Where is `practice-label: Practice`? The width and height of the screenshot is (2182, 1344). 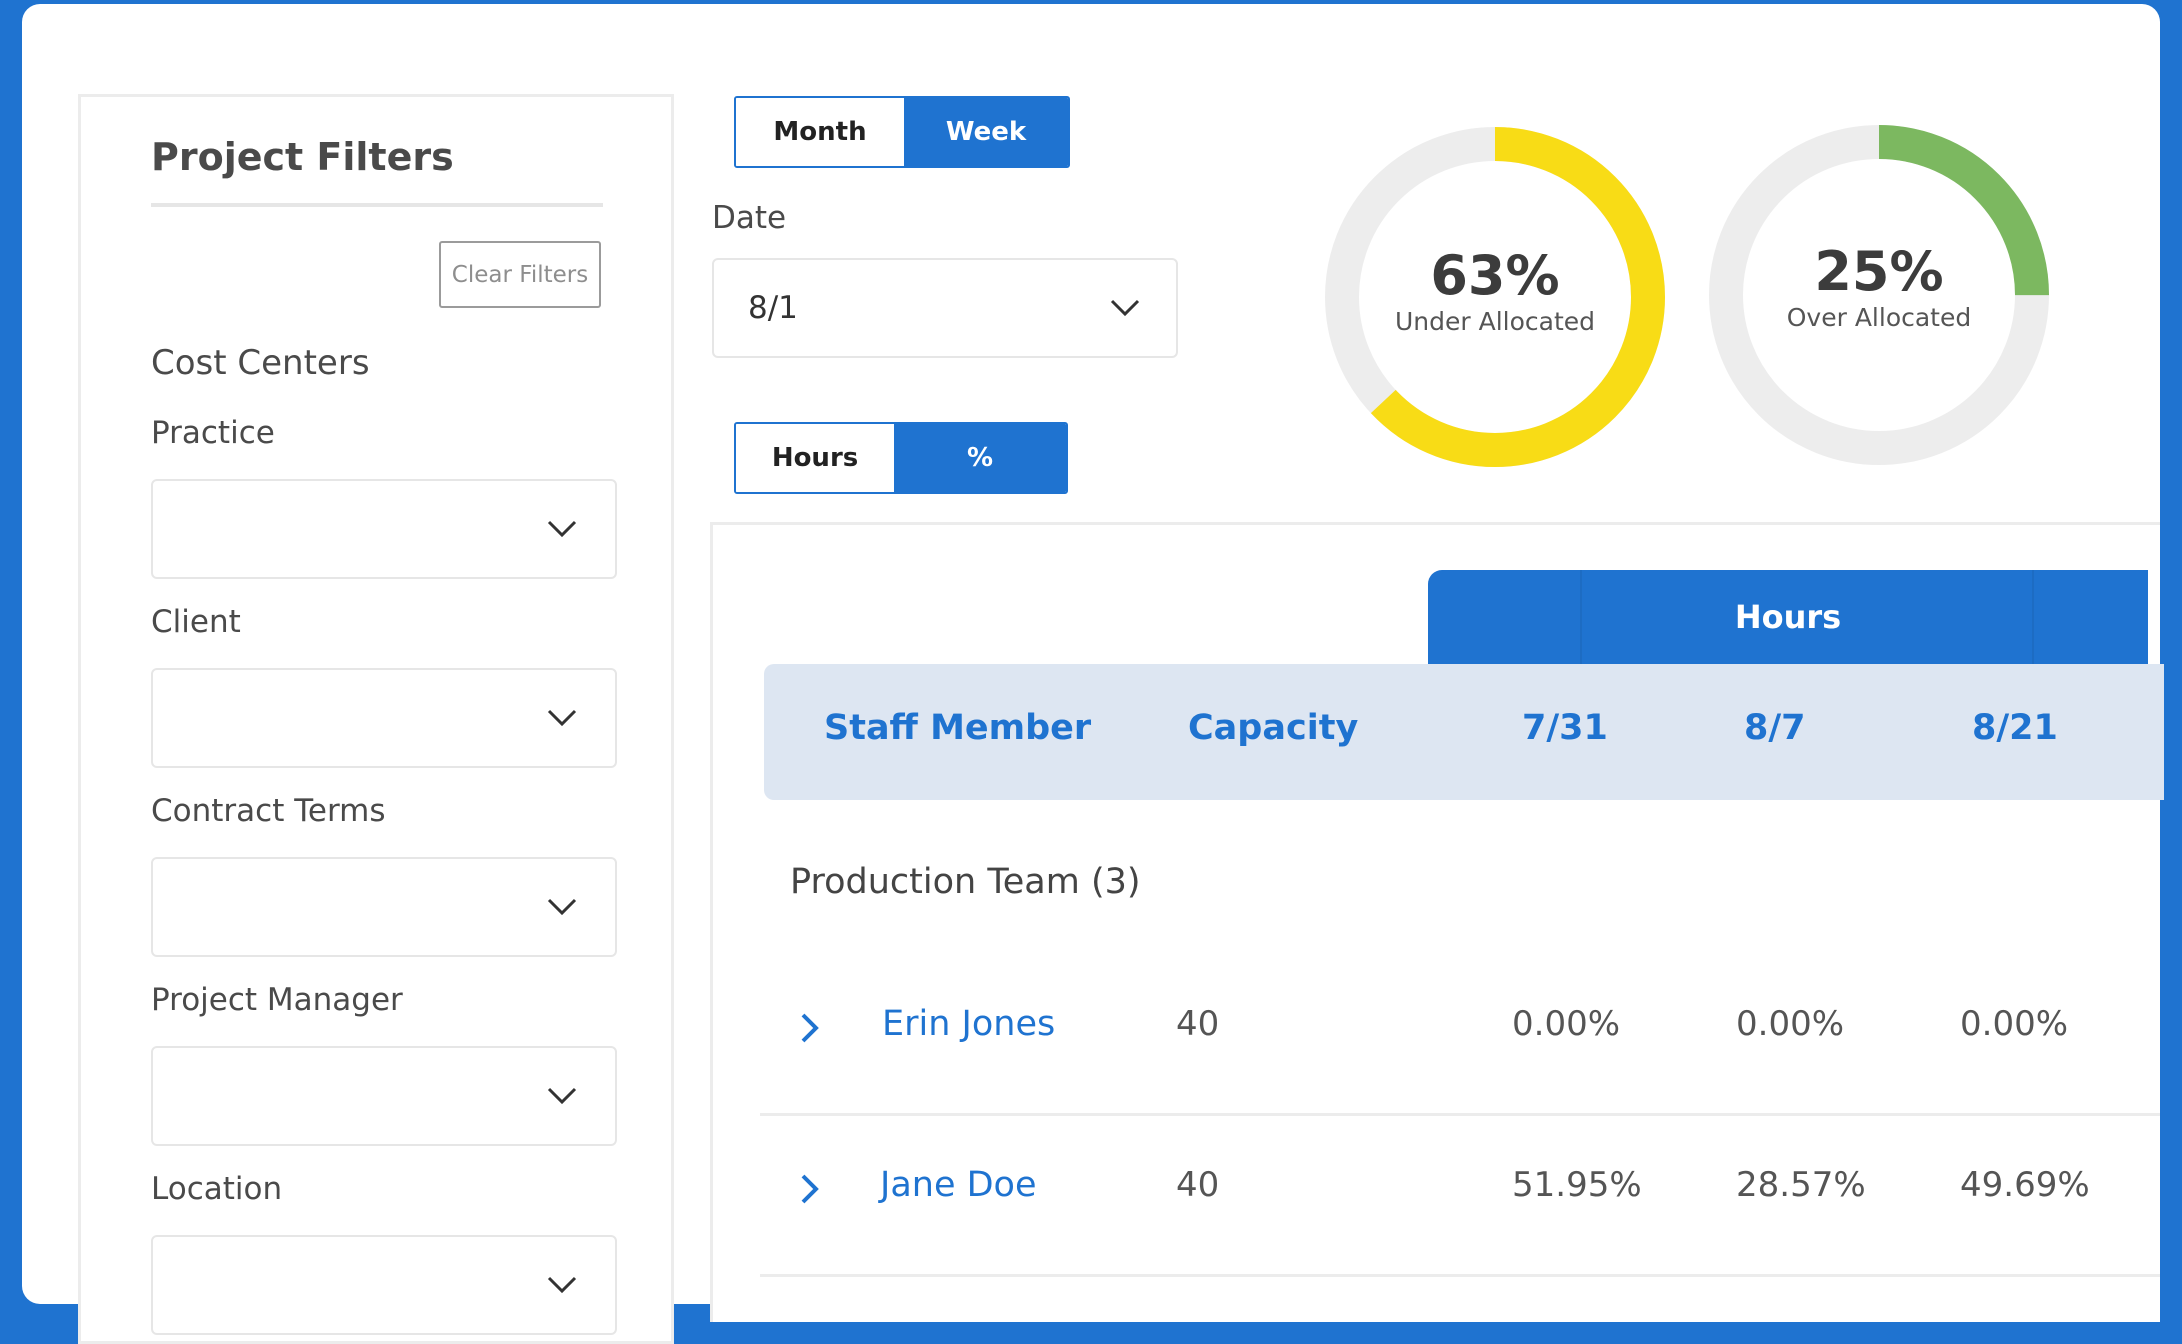
practice-label: Practice is located at coordinates (213, 433).